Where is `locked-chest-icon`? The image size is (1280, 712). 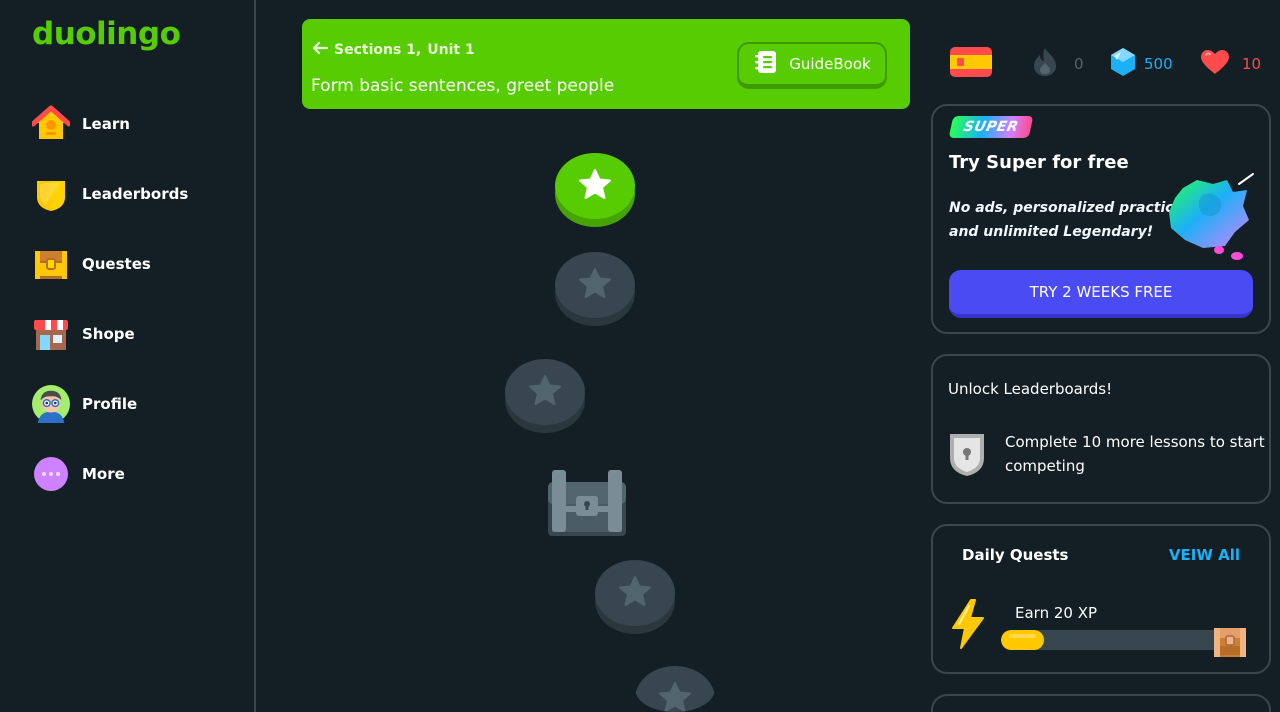
locked-chest-icon is located at coordinates (587, 506).